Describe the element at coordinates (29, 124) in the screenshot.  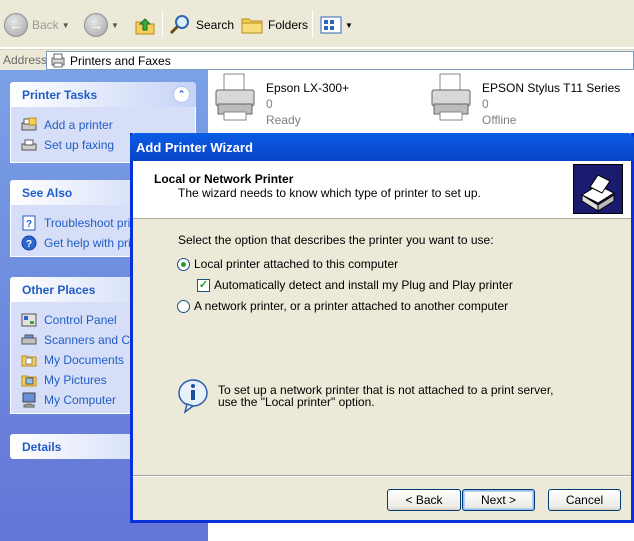
I see `add-printer-icon` at that location.